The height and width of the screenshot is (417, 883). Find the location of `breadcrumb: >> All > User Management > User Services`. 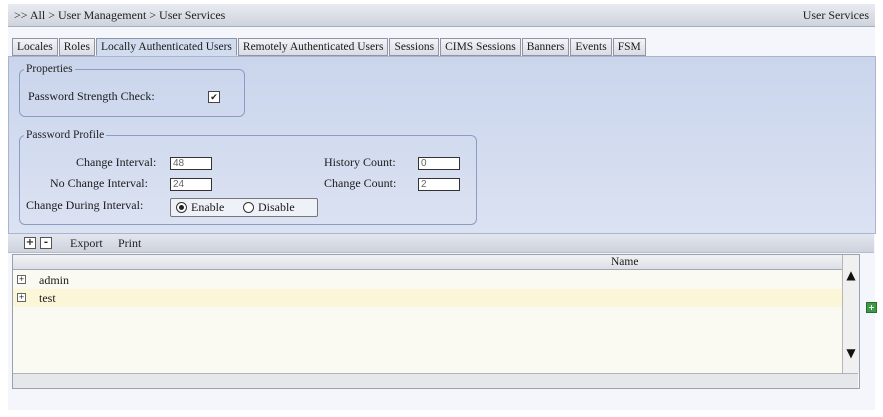

breadcrumb: >> All > User Management > User Services is located at coordinates (119, 15).